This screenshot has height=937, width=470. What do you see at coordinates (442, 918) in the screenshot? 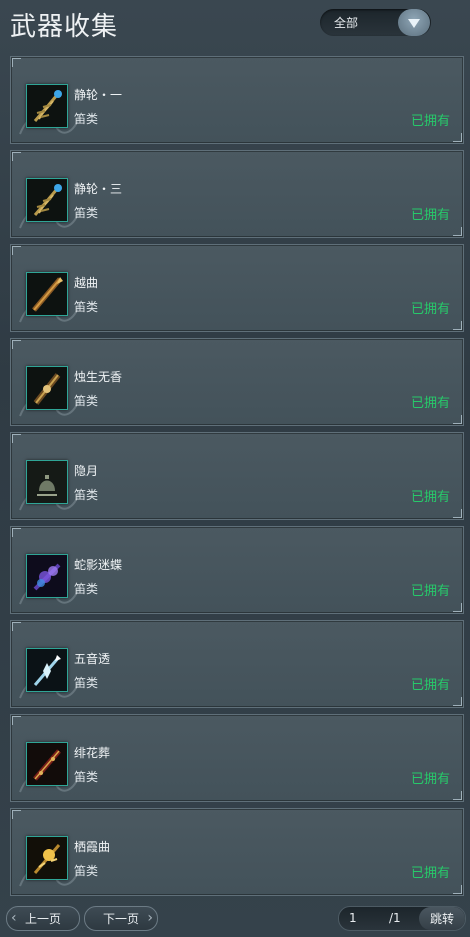
I see `jump-button: 跳转` at bounding box center [442, 918].